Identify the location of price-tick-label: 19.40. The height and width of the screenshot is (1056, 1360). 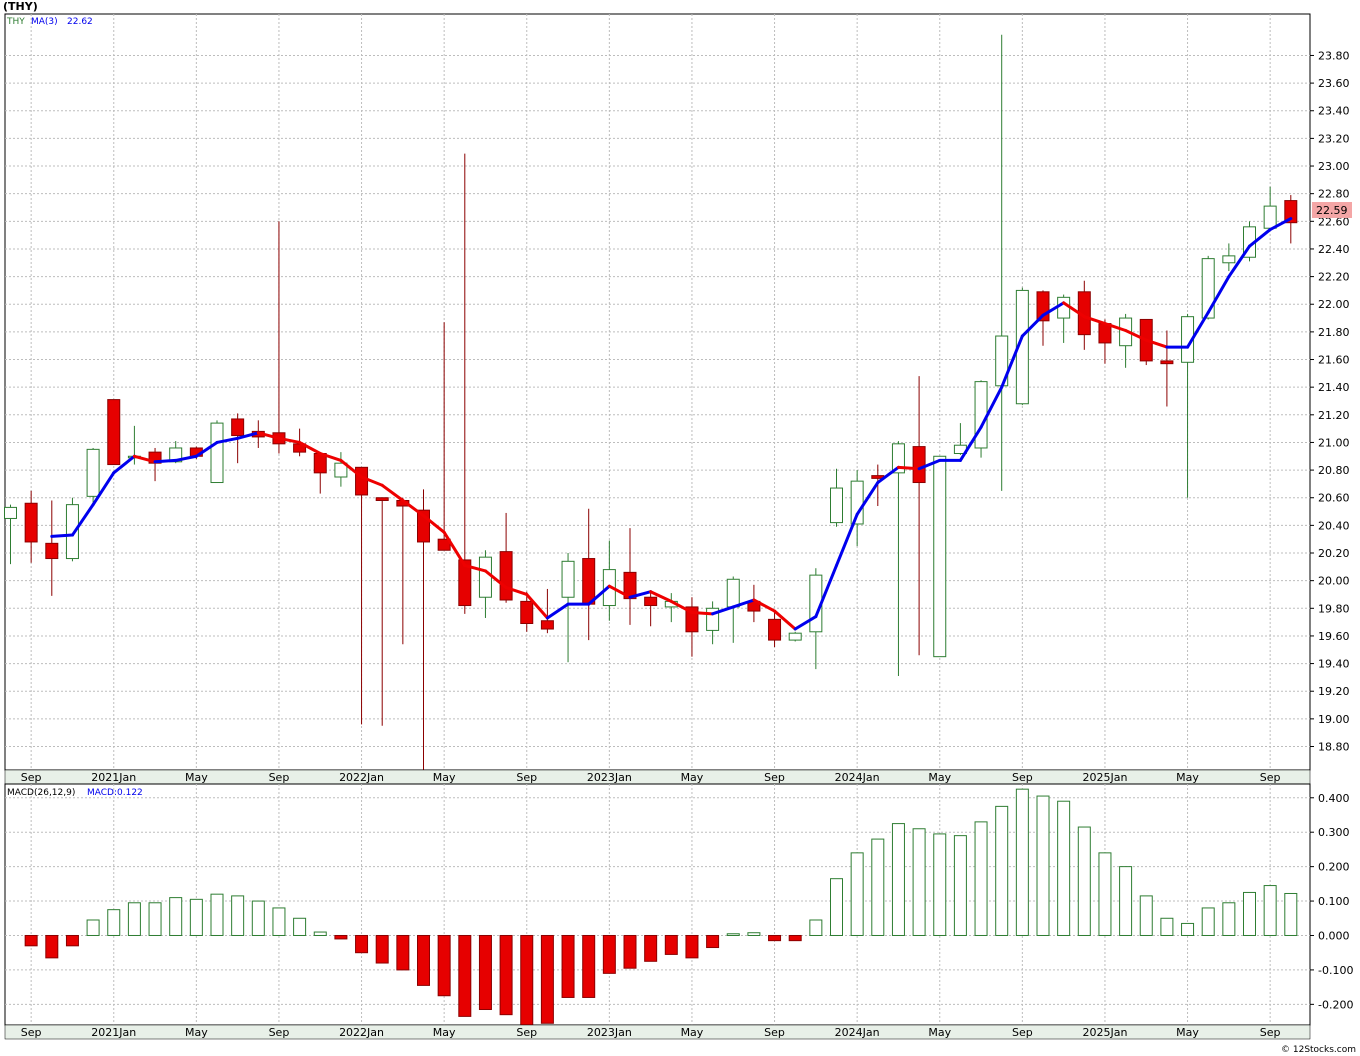
(1334, 664).